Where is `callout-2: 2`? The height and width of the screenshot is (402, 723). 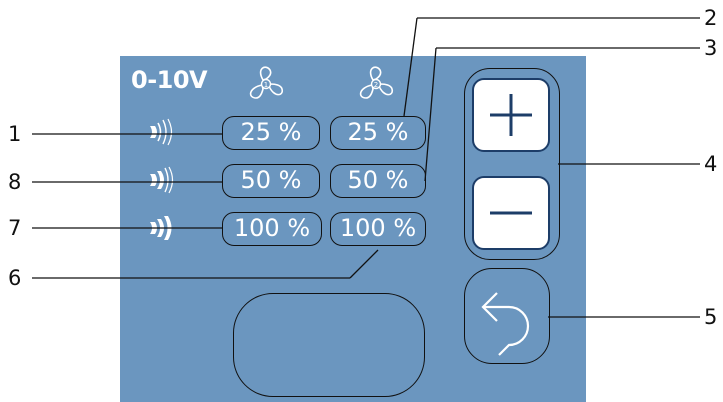 callout-2: 2 is located at coordinates (711, 18).